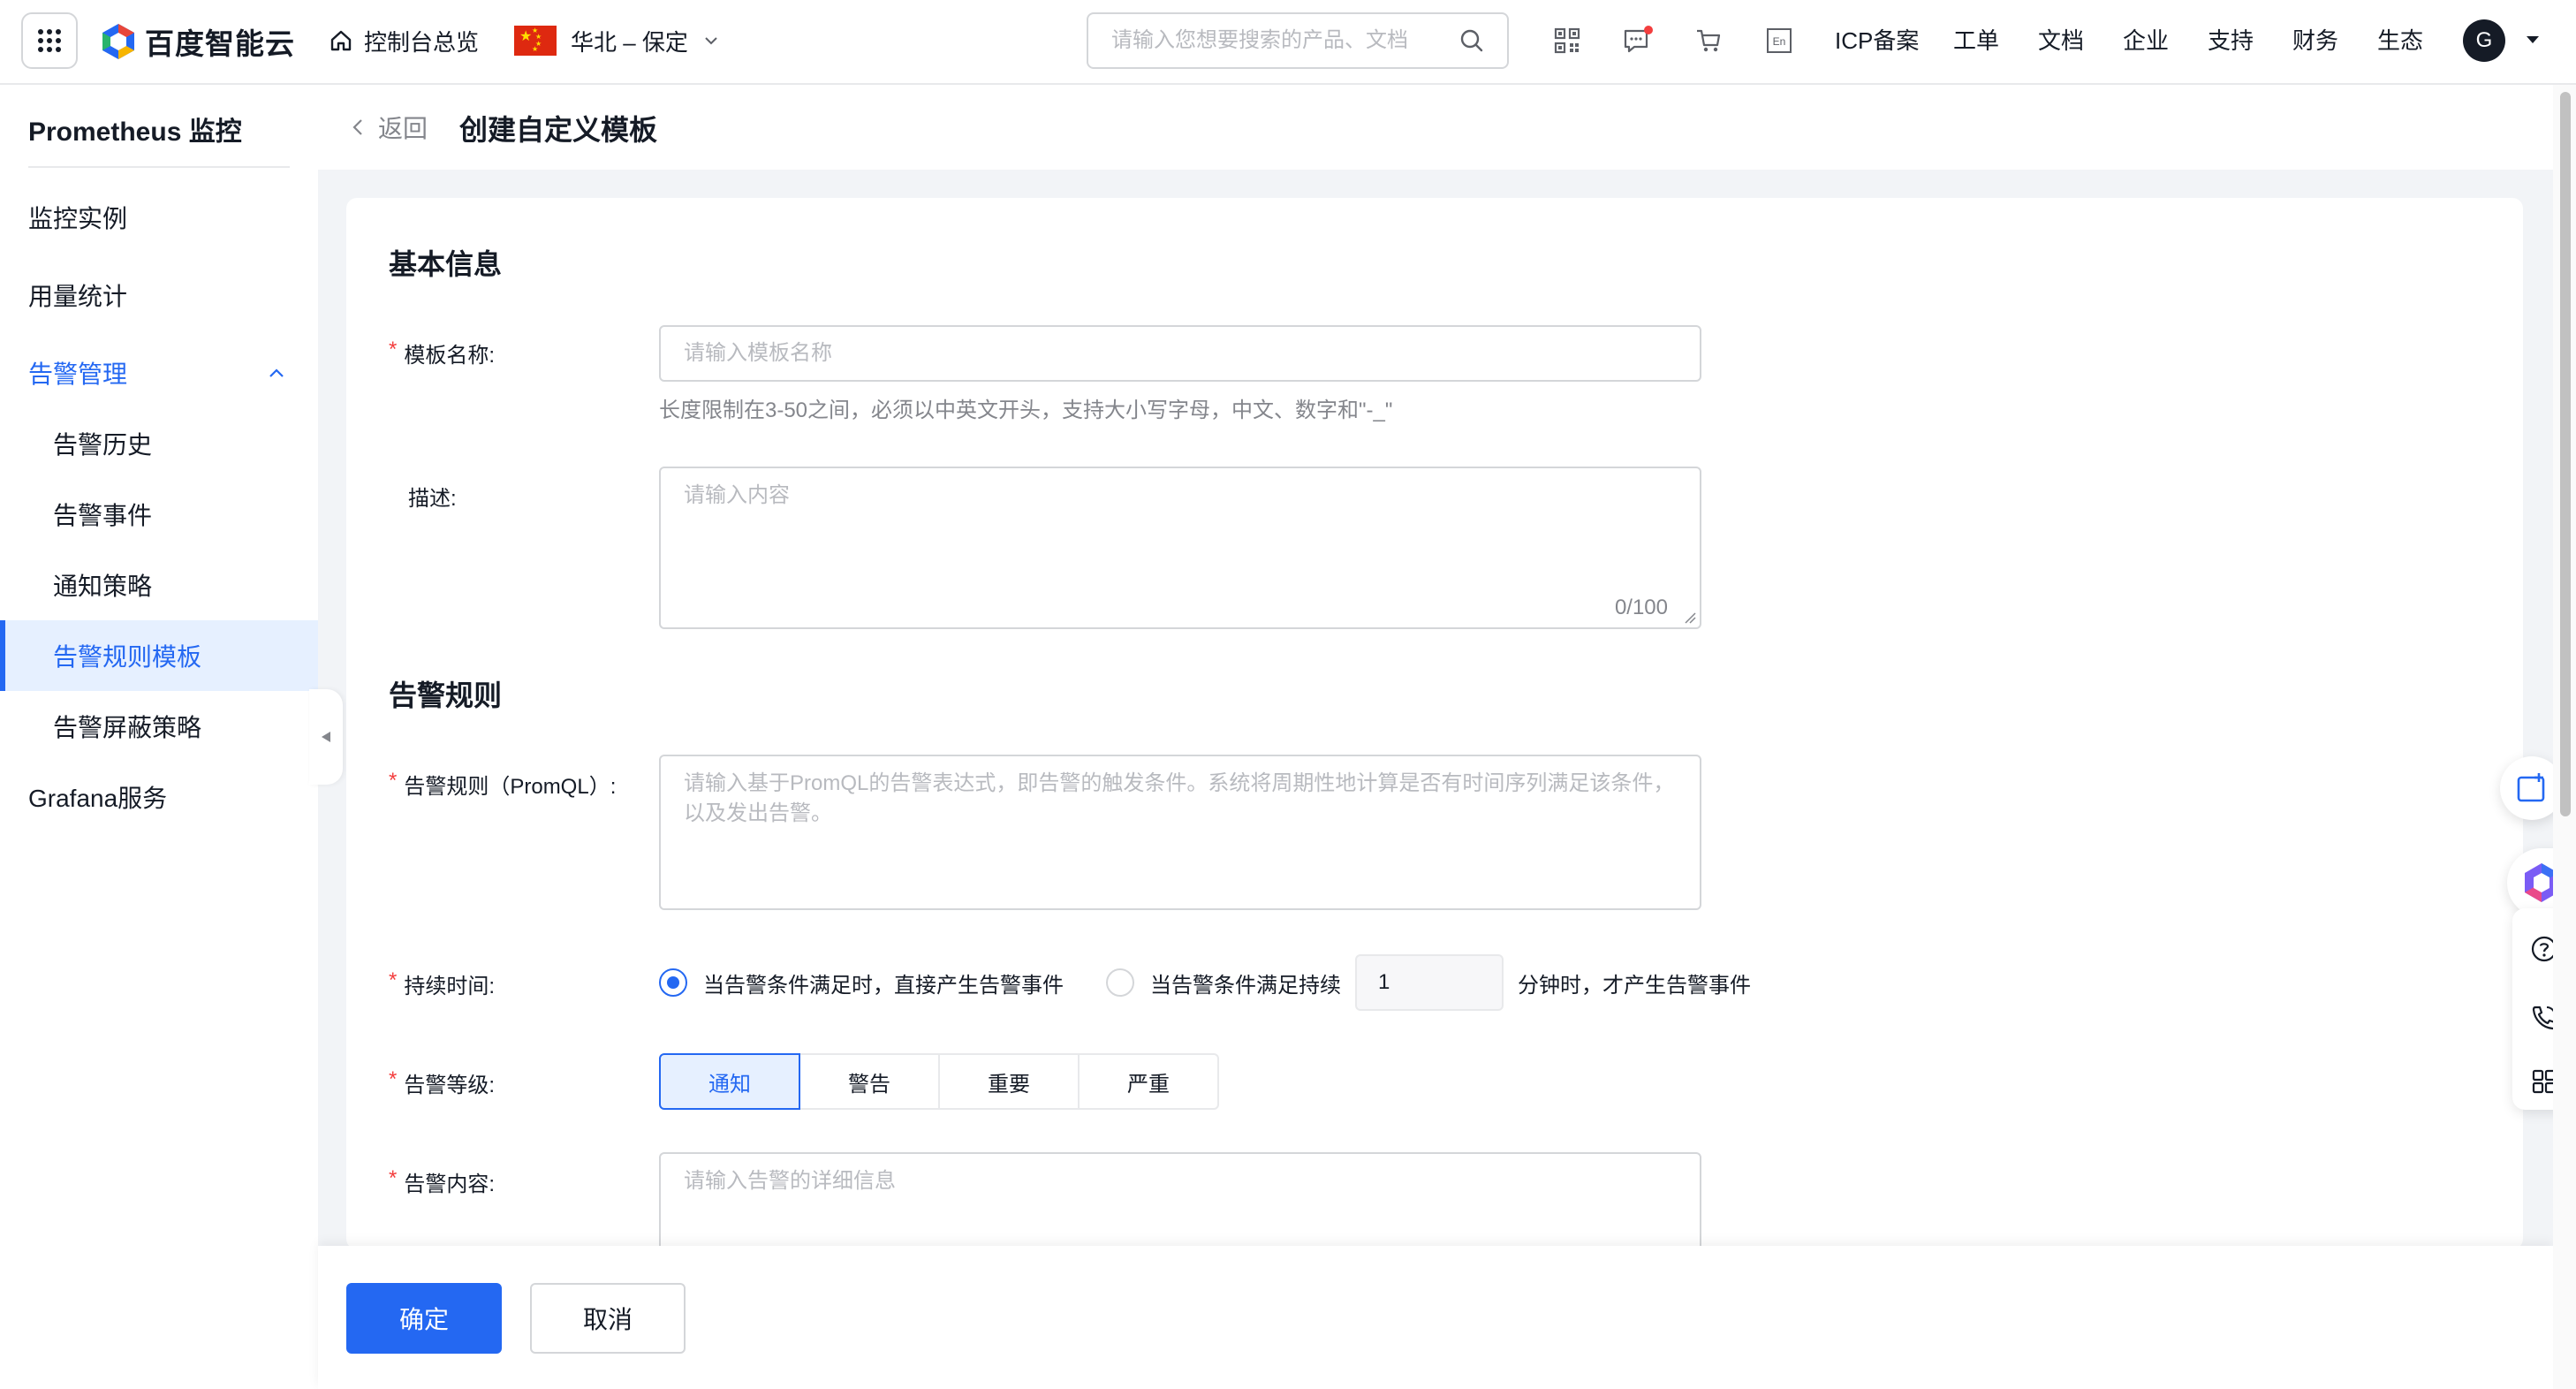 This screenshot has height=1389, width=2576. I want to click on level-label: * 告警等级:, so click(443, 1082).